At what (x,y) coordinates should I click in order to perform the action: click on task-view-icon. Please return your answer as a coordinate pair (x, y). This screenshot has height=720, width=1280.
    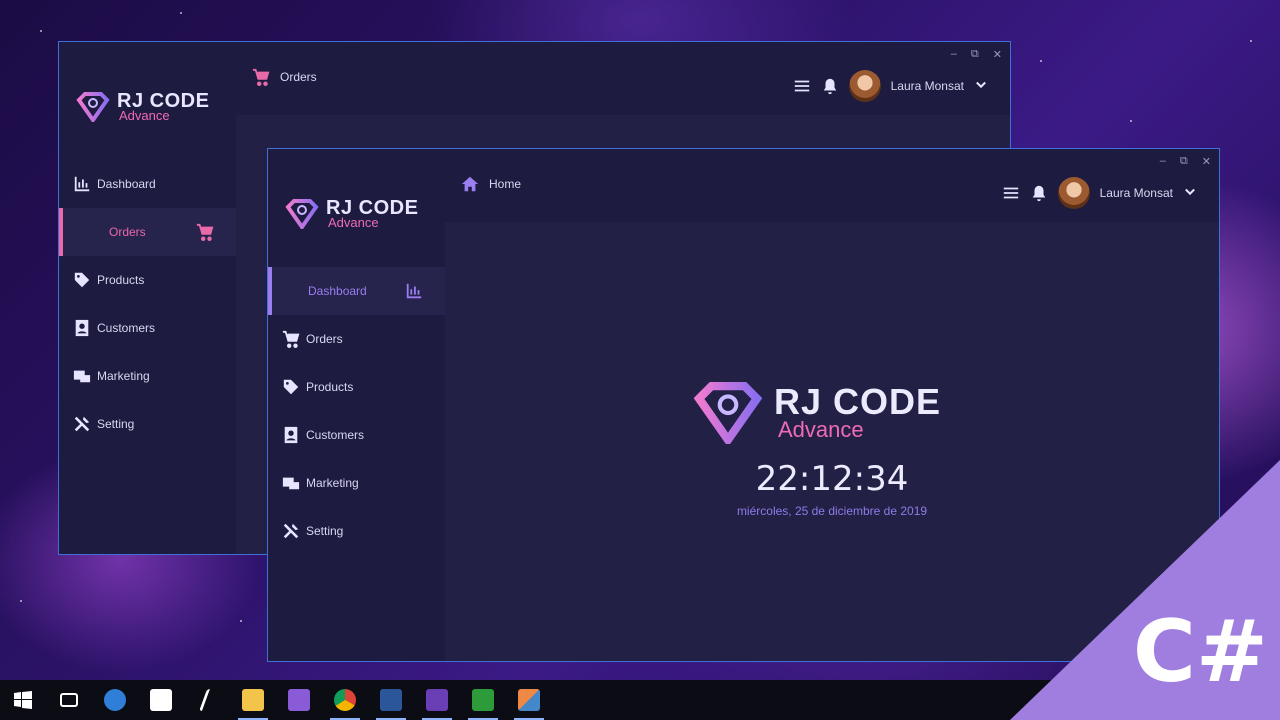
    Looking at the image, I should click on (69, 700).